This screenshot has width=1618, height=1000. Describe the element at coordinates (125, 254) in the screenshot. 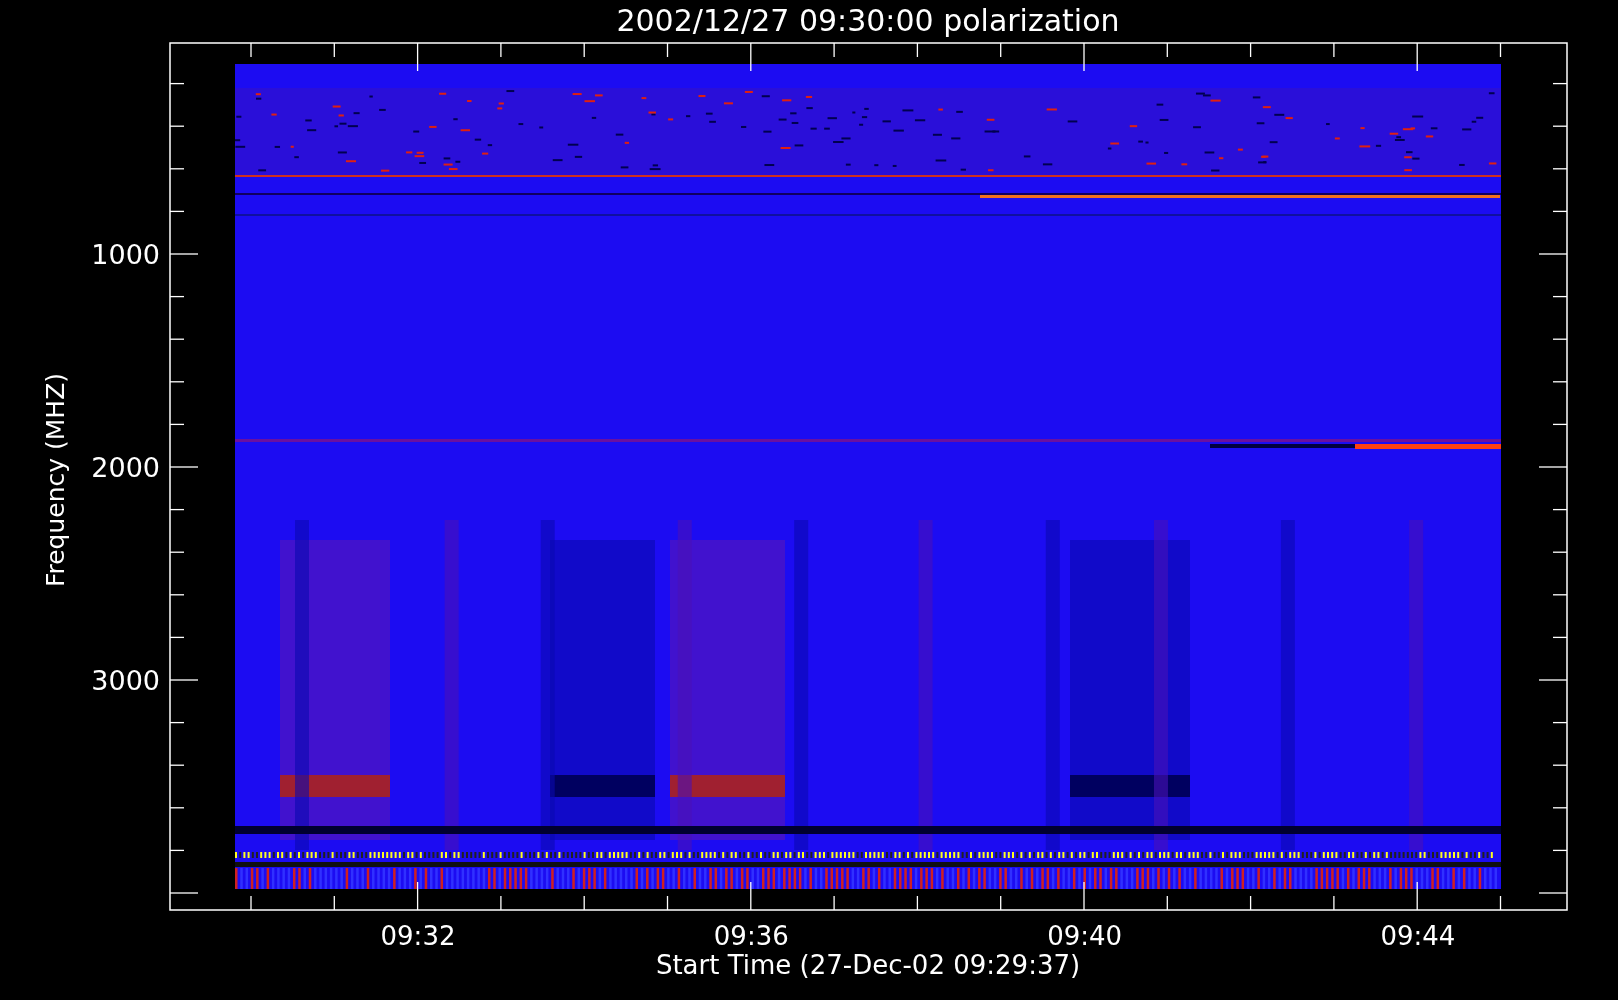

I see `y-tick-label: 1000` at that location.